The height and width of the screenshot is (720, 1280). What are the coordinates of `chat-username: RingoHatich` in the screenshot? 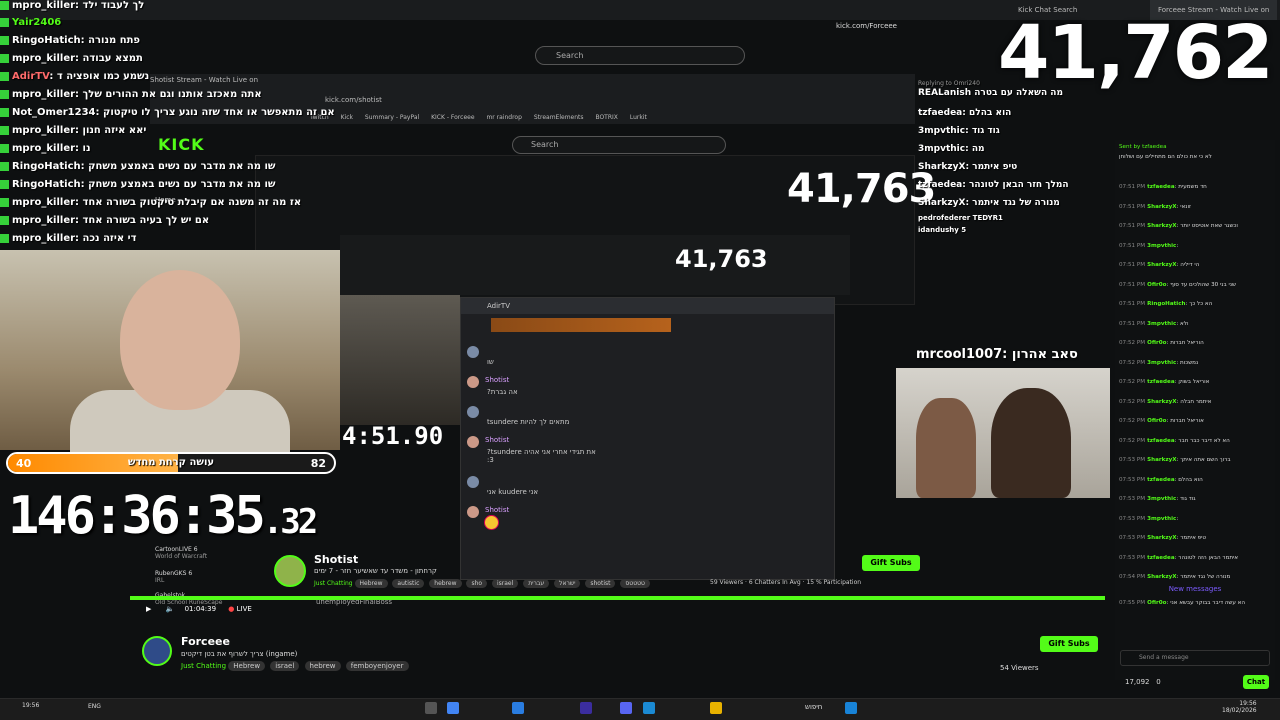 It's located at (1166, 304).